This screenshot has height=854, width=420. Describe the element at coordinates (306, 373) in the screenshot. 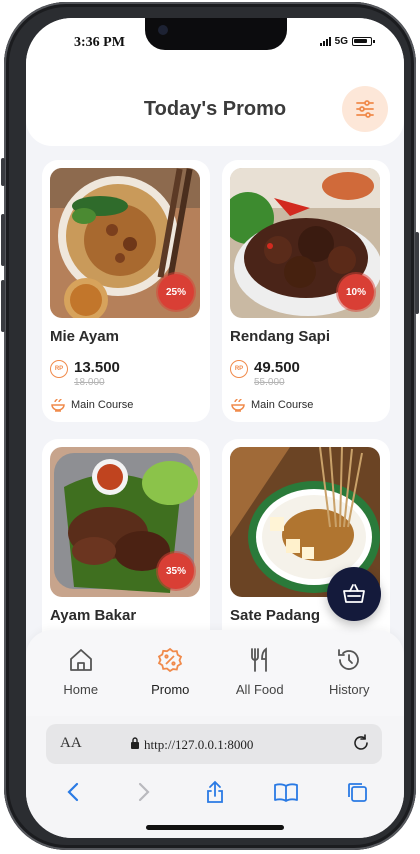

I see `price-row: RP 49.500 55.000` at that location.